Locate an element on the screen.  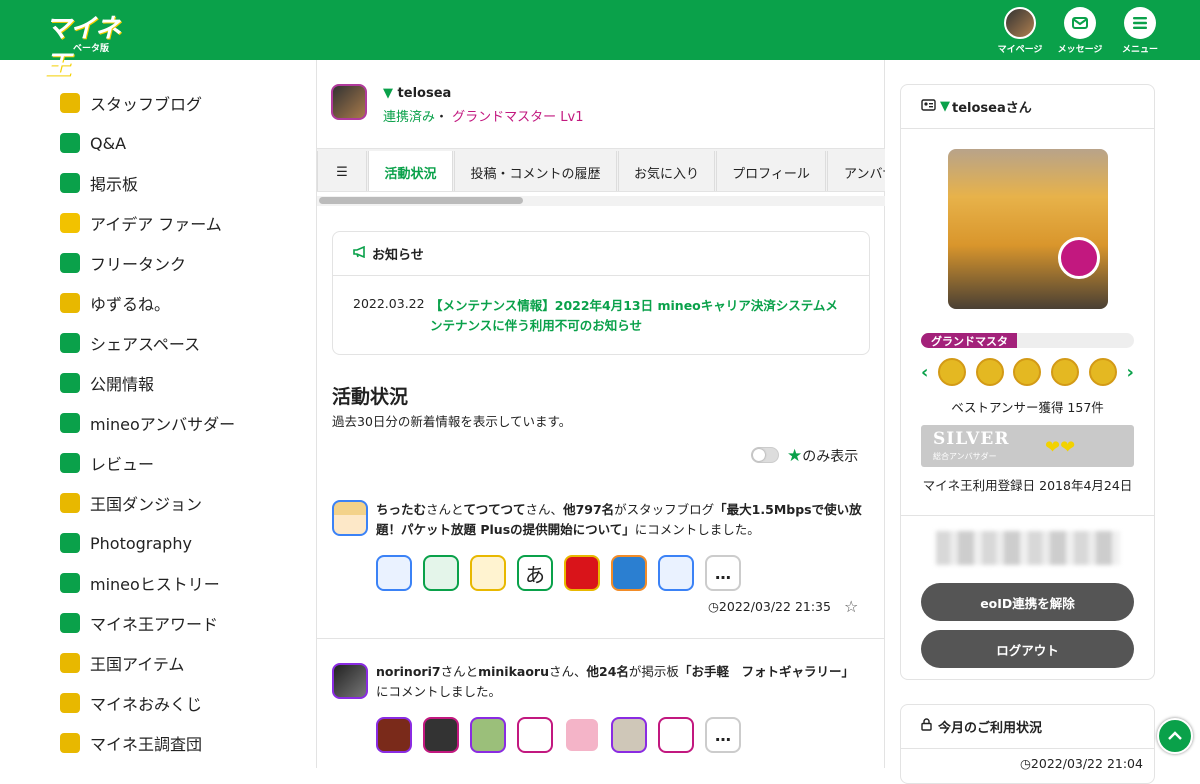
rank-label: グランドマスター Lv1 is located at coordinates (517, 117).